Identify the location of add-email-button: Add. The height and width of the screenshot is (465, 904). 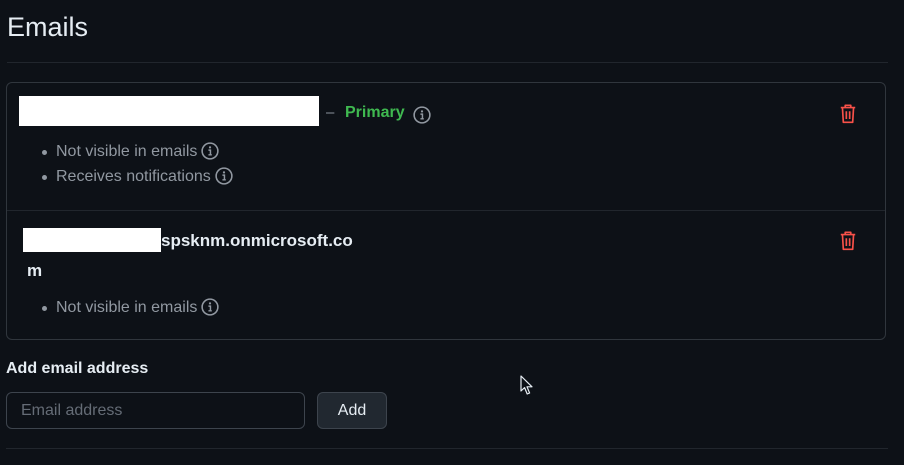
(352, 410).